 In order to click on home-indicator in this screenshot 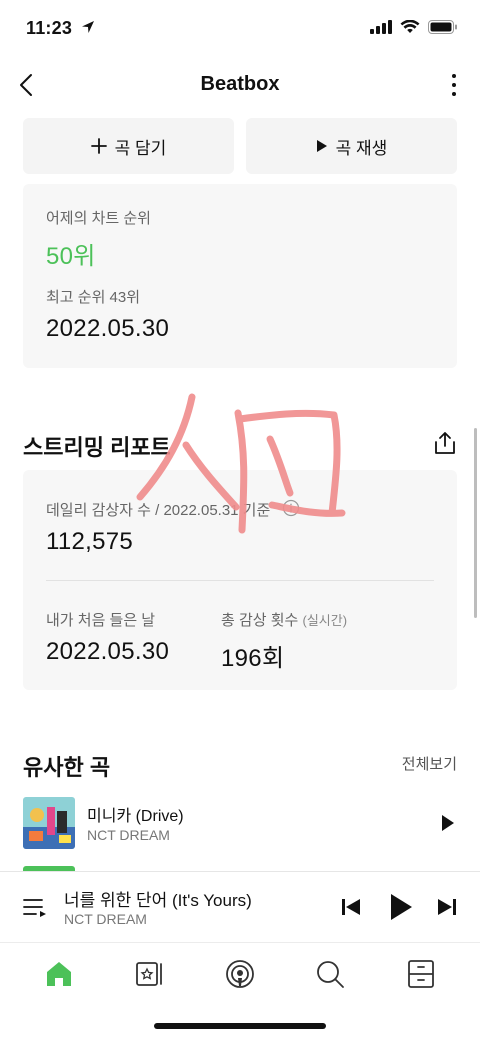, I will do `click(240, 1026)`.